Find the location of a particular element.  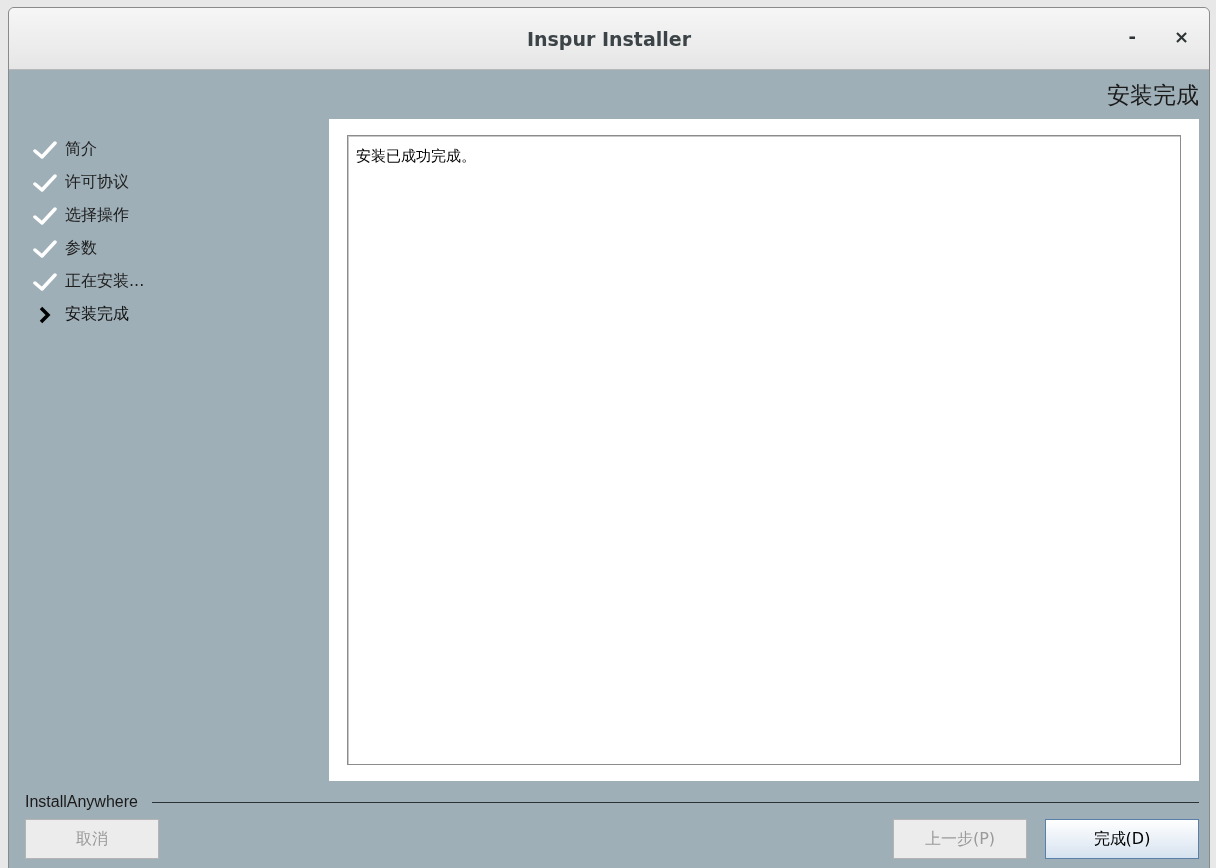

message-text: 安装已成功完成。 is located at coordinates (416, 156).